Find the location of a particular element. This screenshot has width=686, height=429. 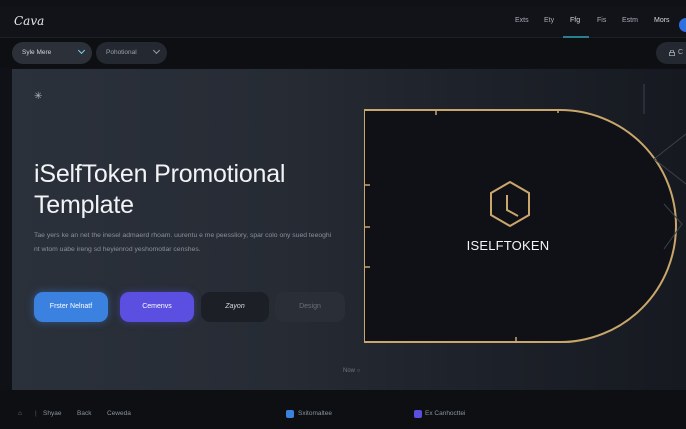

top-nav-bar: Cava Exts Ety Ffg Fis Estm Mors is located at coordinates (343, 22).